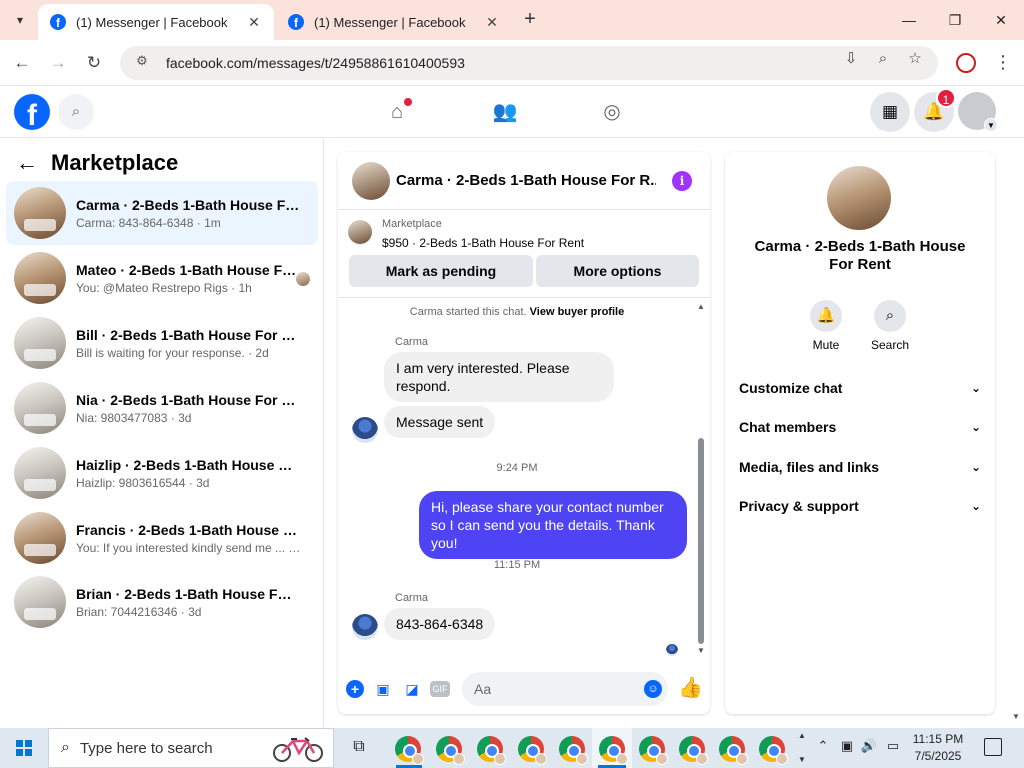 The height and width of the screenshot is (768, 1024). What do you see at coordinates (690, 688) in the screenshot?
I see `thumbs-up-icon: 👍` at bounding box center [690, 688].